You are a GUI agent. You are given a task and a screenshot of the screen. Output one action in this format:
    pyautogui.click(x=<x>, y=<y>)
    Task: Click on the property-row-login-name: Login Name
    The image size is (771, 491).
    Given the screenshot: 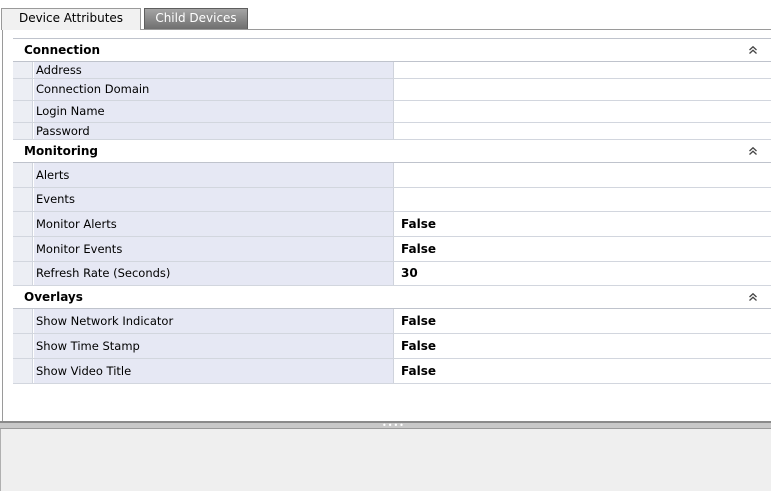 What is the action you would take?
    pyautogui.click(x=392, y=112)
    